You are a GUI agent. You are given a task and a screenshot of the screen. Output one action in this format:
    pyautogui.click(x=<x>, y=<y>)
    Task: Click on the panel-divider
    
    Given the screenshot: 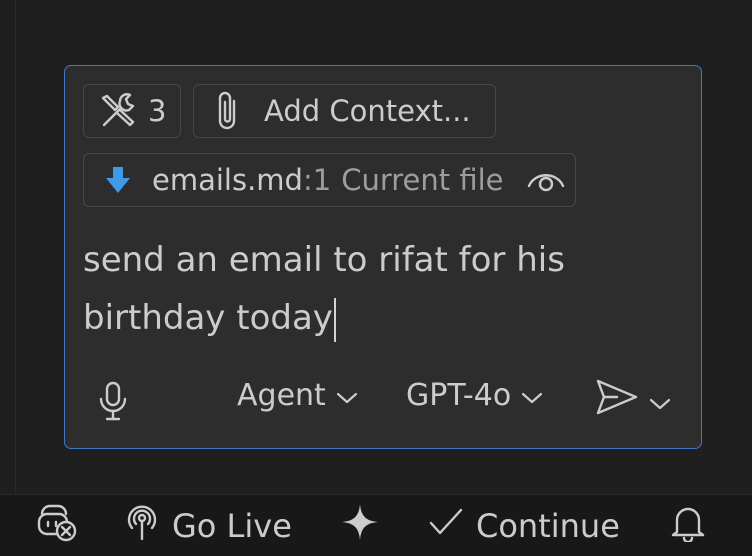 What is the action you would take?
    pyautogui.click(x=15, y=247)
    